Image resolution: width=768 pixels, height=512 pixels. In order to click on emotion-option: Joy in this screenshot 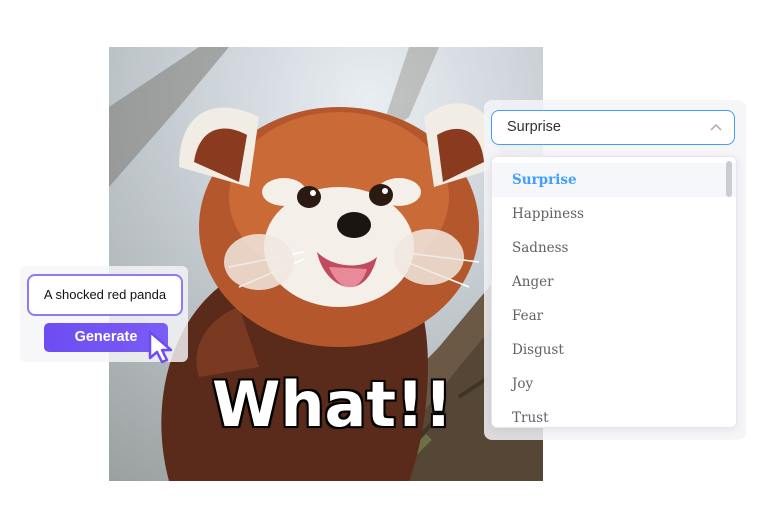, I will do `click(614, 384)`.